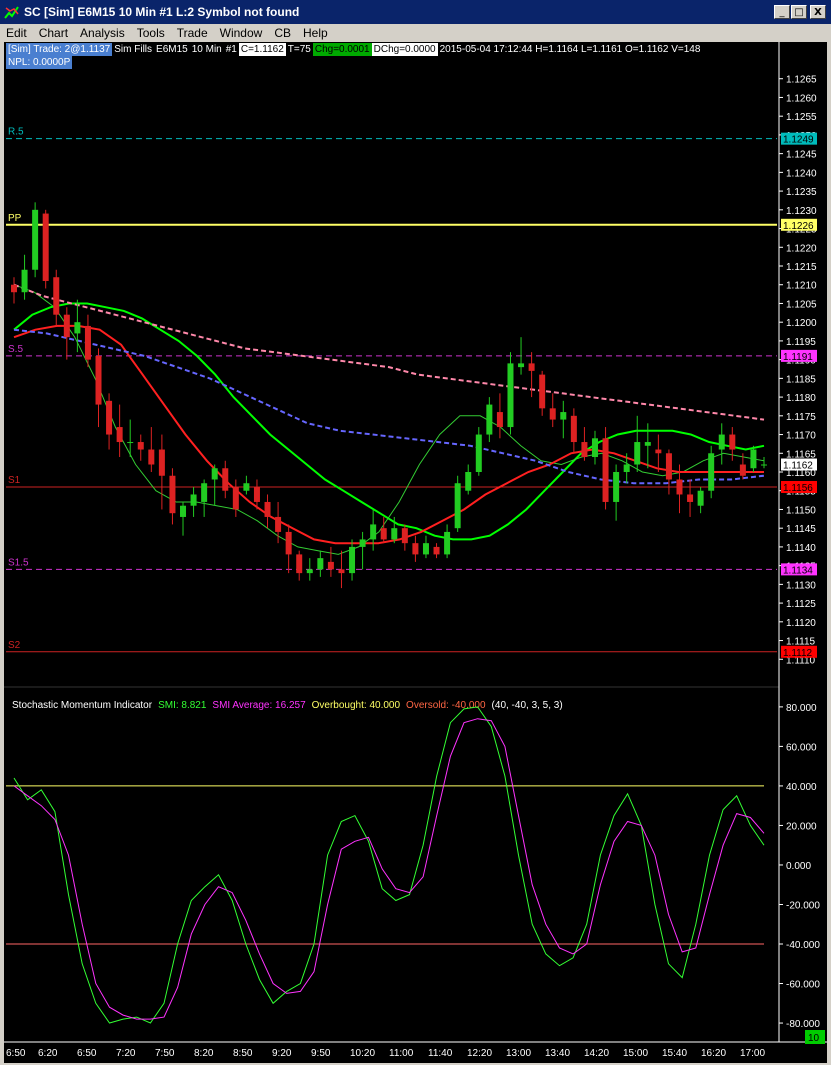 The height and width of the screenshot is (1065, 831). I want to click on level-price-tag-text: 1.1112, so click(798, 653).